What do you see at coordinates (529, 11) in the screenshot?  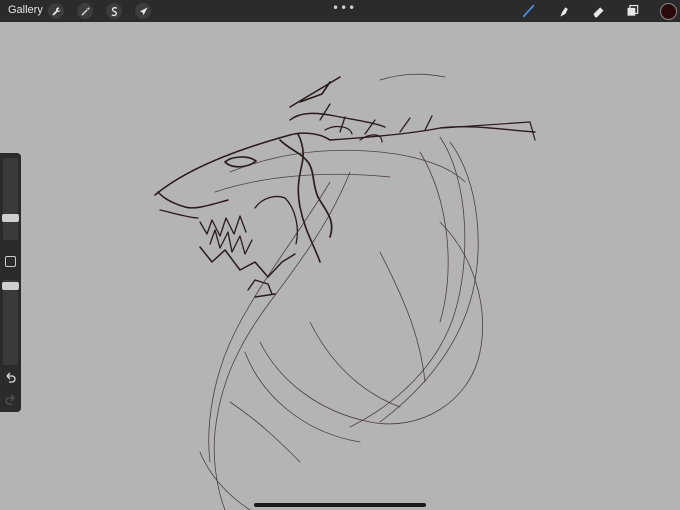 I see `brush-icon` at bounding box center [529, 11].